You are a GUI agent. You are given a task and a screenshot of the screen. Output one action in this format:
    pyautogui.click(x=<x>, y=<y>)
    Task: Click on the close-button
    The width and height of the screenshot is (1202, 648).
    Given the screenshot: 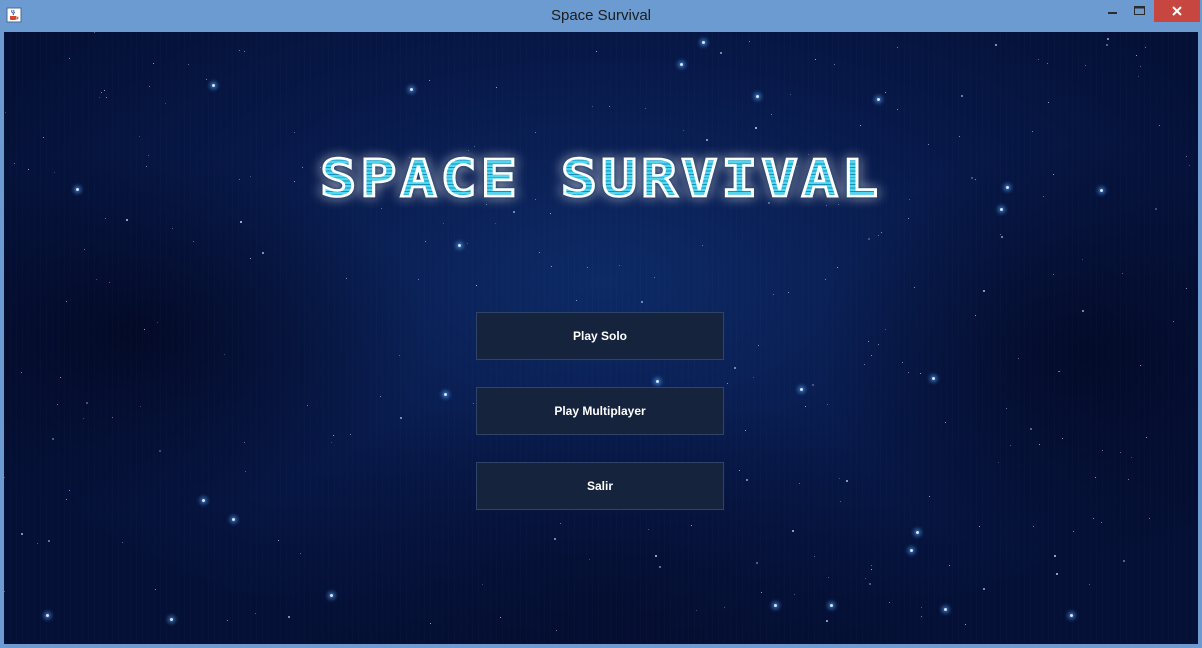 What is the action you would take?
    pyautogui.click(x=1177, y=11)
    